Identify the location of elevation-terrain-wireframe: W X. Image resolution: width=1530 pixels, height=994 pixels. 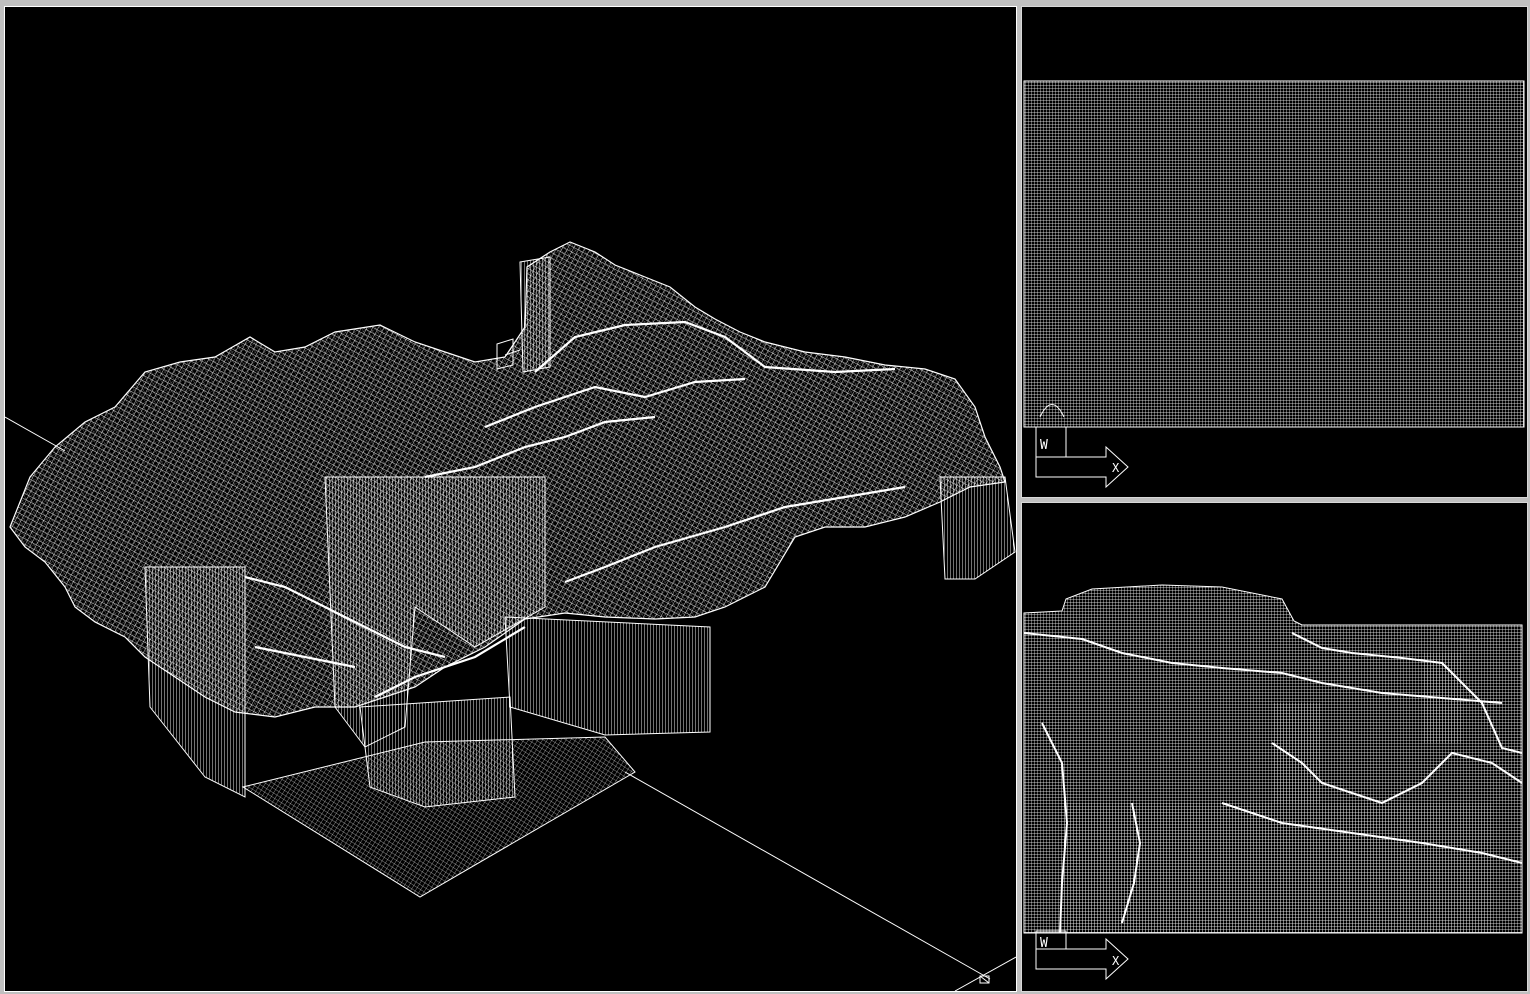
(1273, 782).